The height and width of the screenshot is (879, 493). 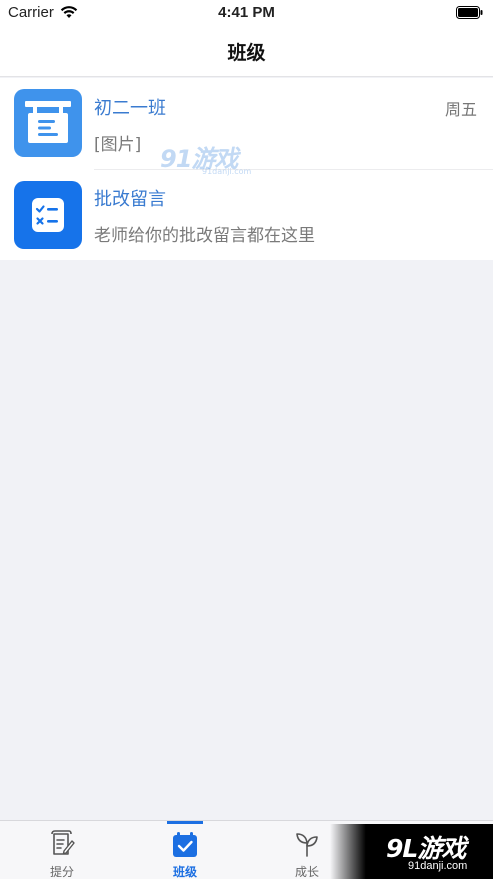 I want to click on row-subtitle: 老师给你的批改留言都在这里, so click(x=204, y=236).